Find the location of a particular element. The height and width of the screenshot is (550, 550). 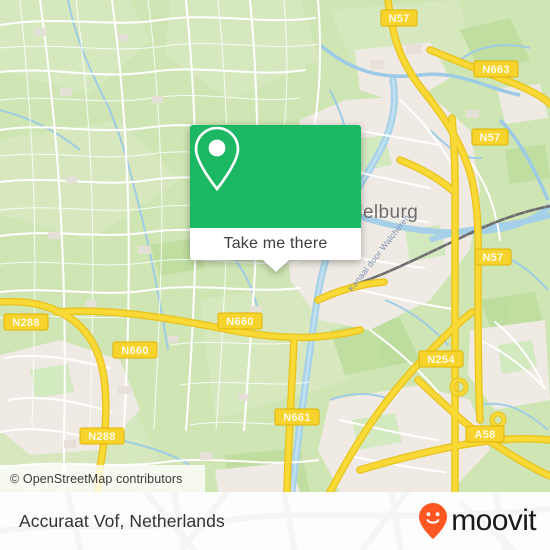

road-shield-n57-north: N57 is located at coordinates (399, 18).